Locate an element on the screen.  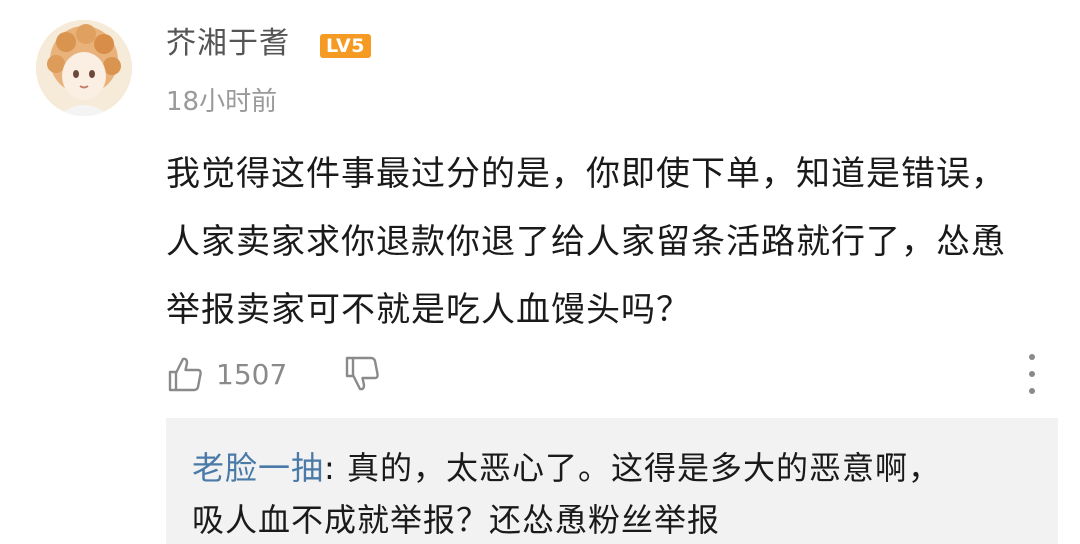
dislike-button is located at coordinates (362, 374).